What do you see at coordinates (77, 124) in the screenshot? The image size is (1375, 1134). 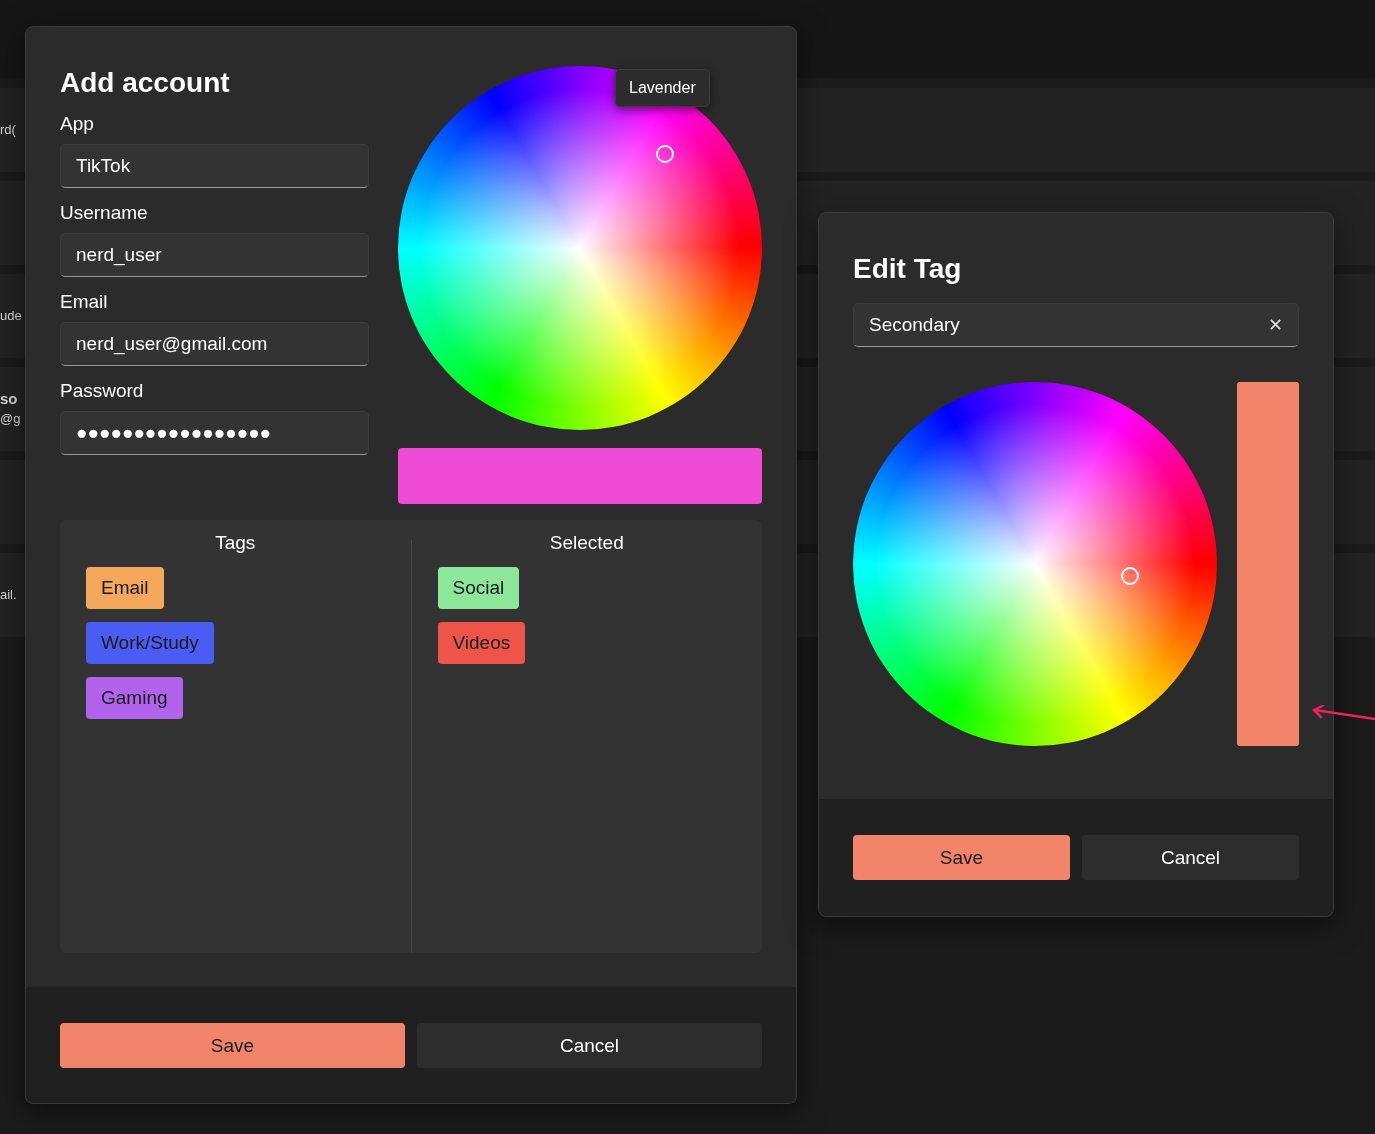 I see `field-label: App` at bounding box center [77, 124].